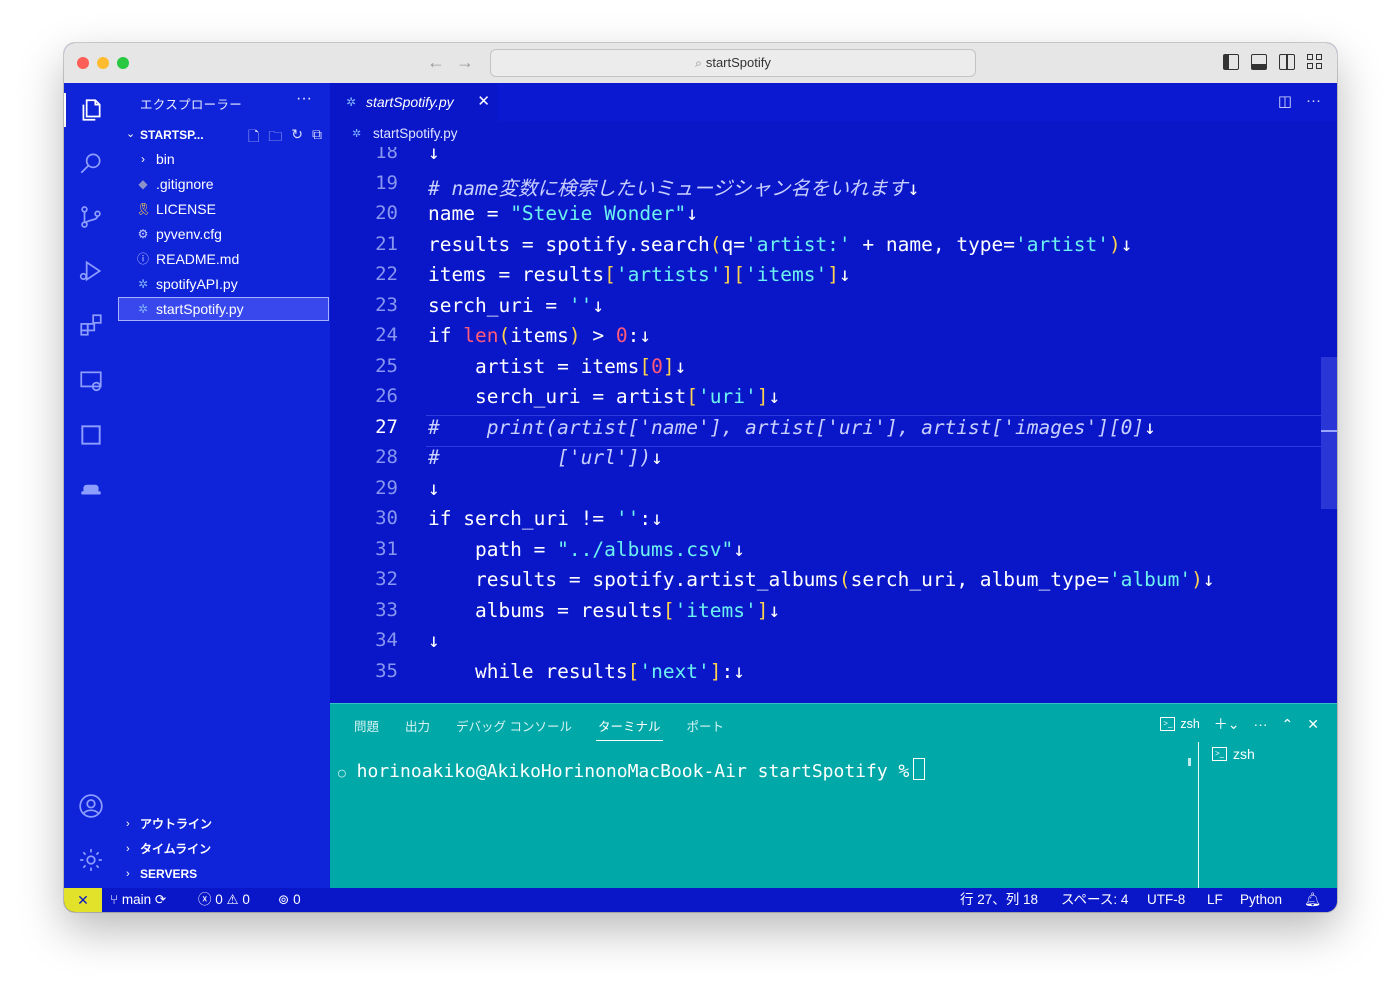  Describe the element at coordinates (434, 155) in the screenshot. I see `code-line-18: ↓` at that location.